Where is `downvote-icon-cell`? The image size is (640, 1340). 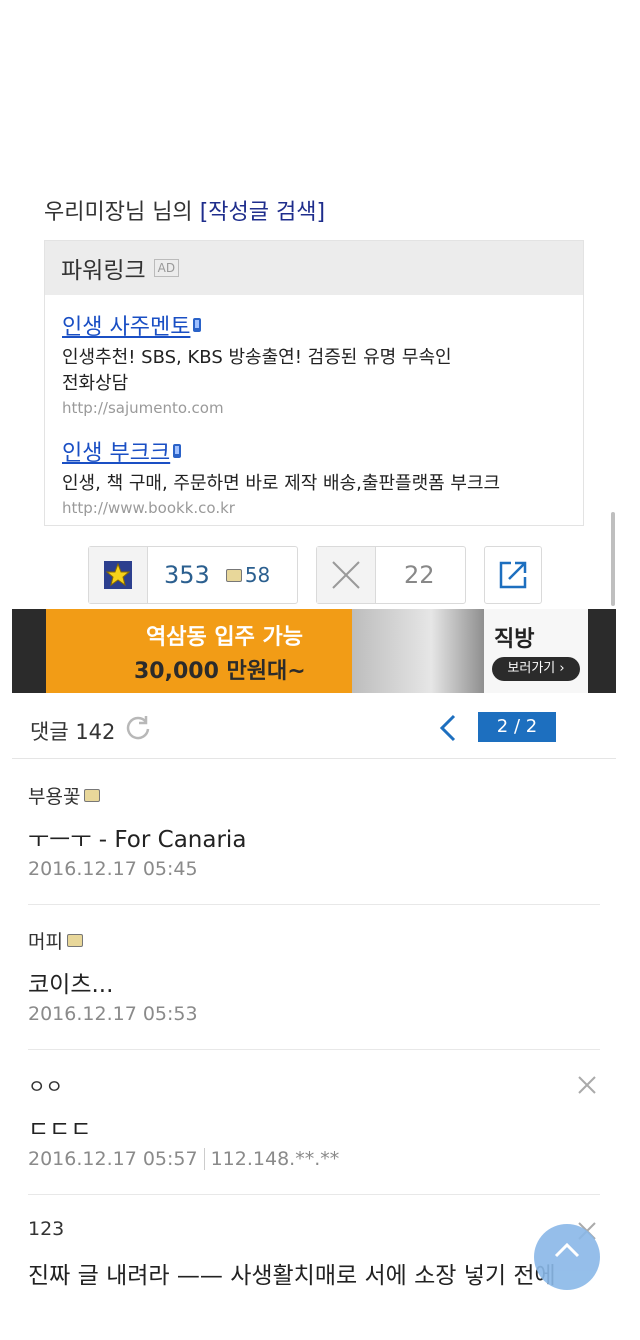
downvote-icon-cell is located at coordinates (346, 575).